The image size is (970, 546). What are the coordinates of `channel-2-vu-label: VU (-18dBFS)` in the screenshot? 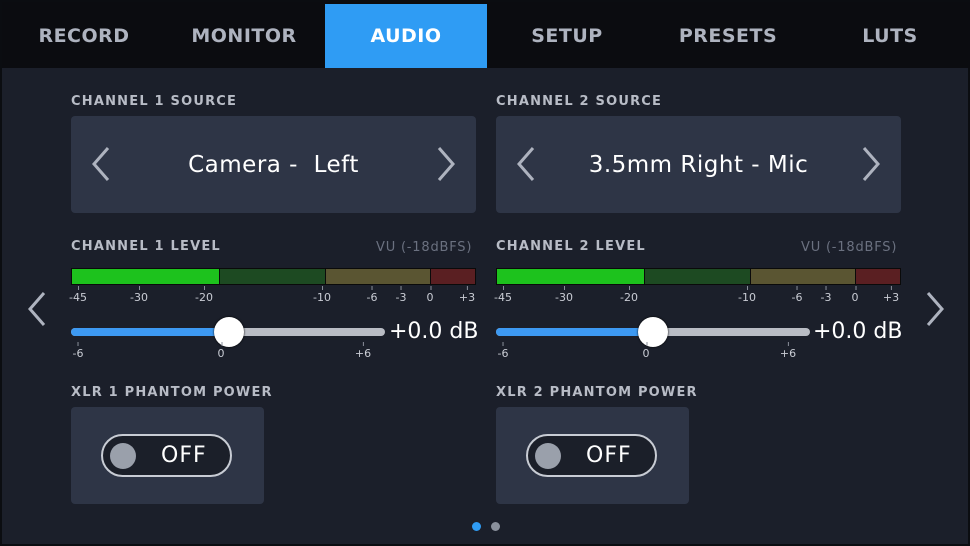 It's located at (849, 247).